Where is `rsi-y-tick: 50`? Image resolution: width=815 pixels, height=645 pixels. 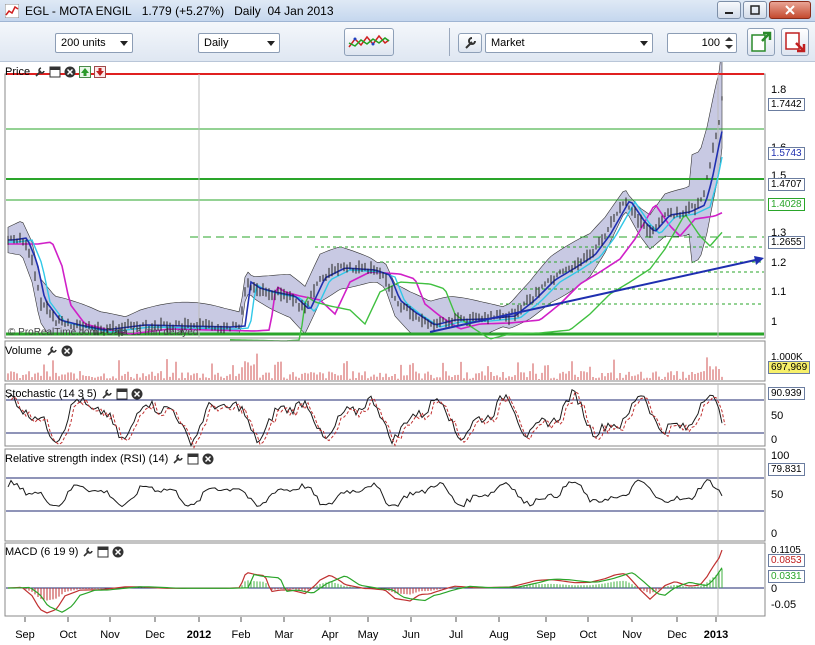 rsi-y-tick: 50 is located at coordinates (777, 495).